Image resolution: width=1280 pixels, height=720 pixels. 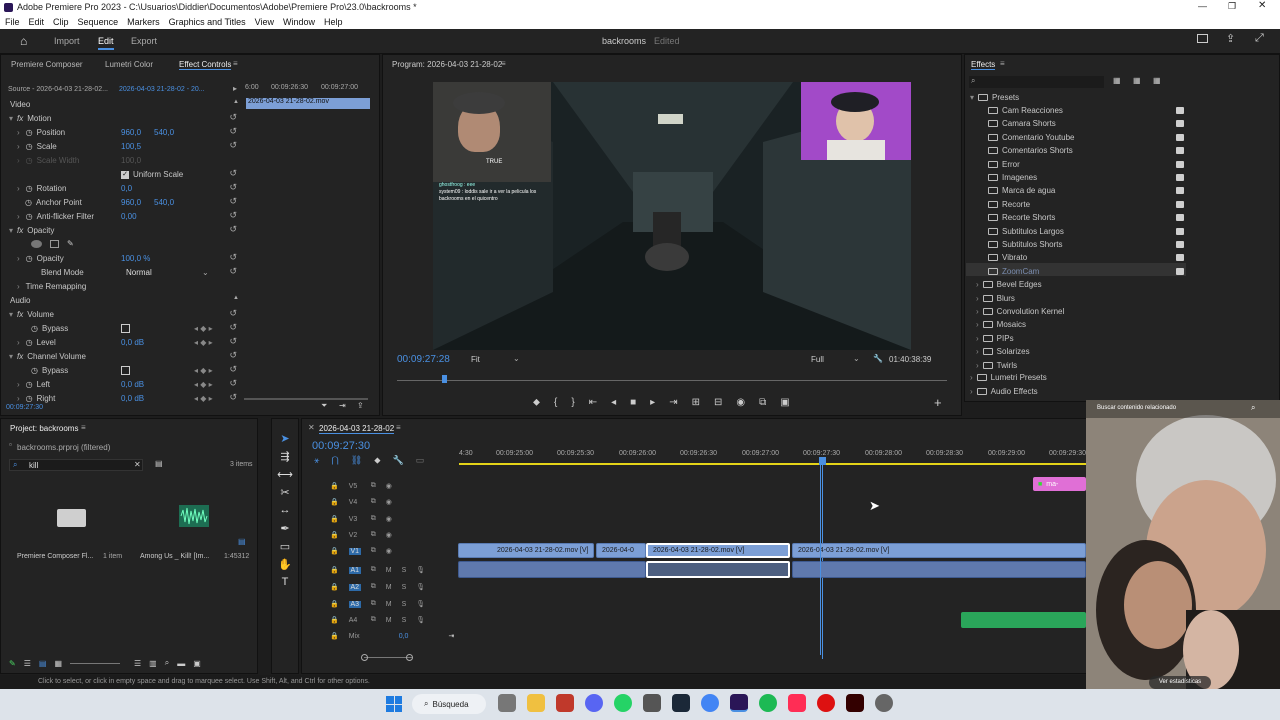 What do you see at coordinates (1262, 5) in the screenshot?
I see `close-icon: ✕` at bounding box center [1262, 5].